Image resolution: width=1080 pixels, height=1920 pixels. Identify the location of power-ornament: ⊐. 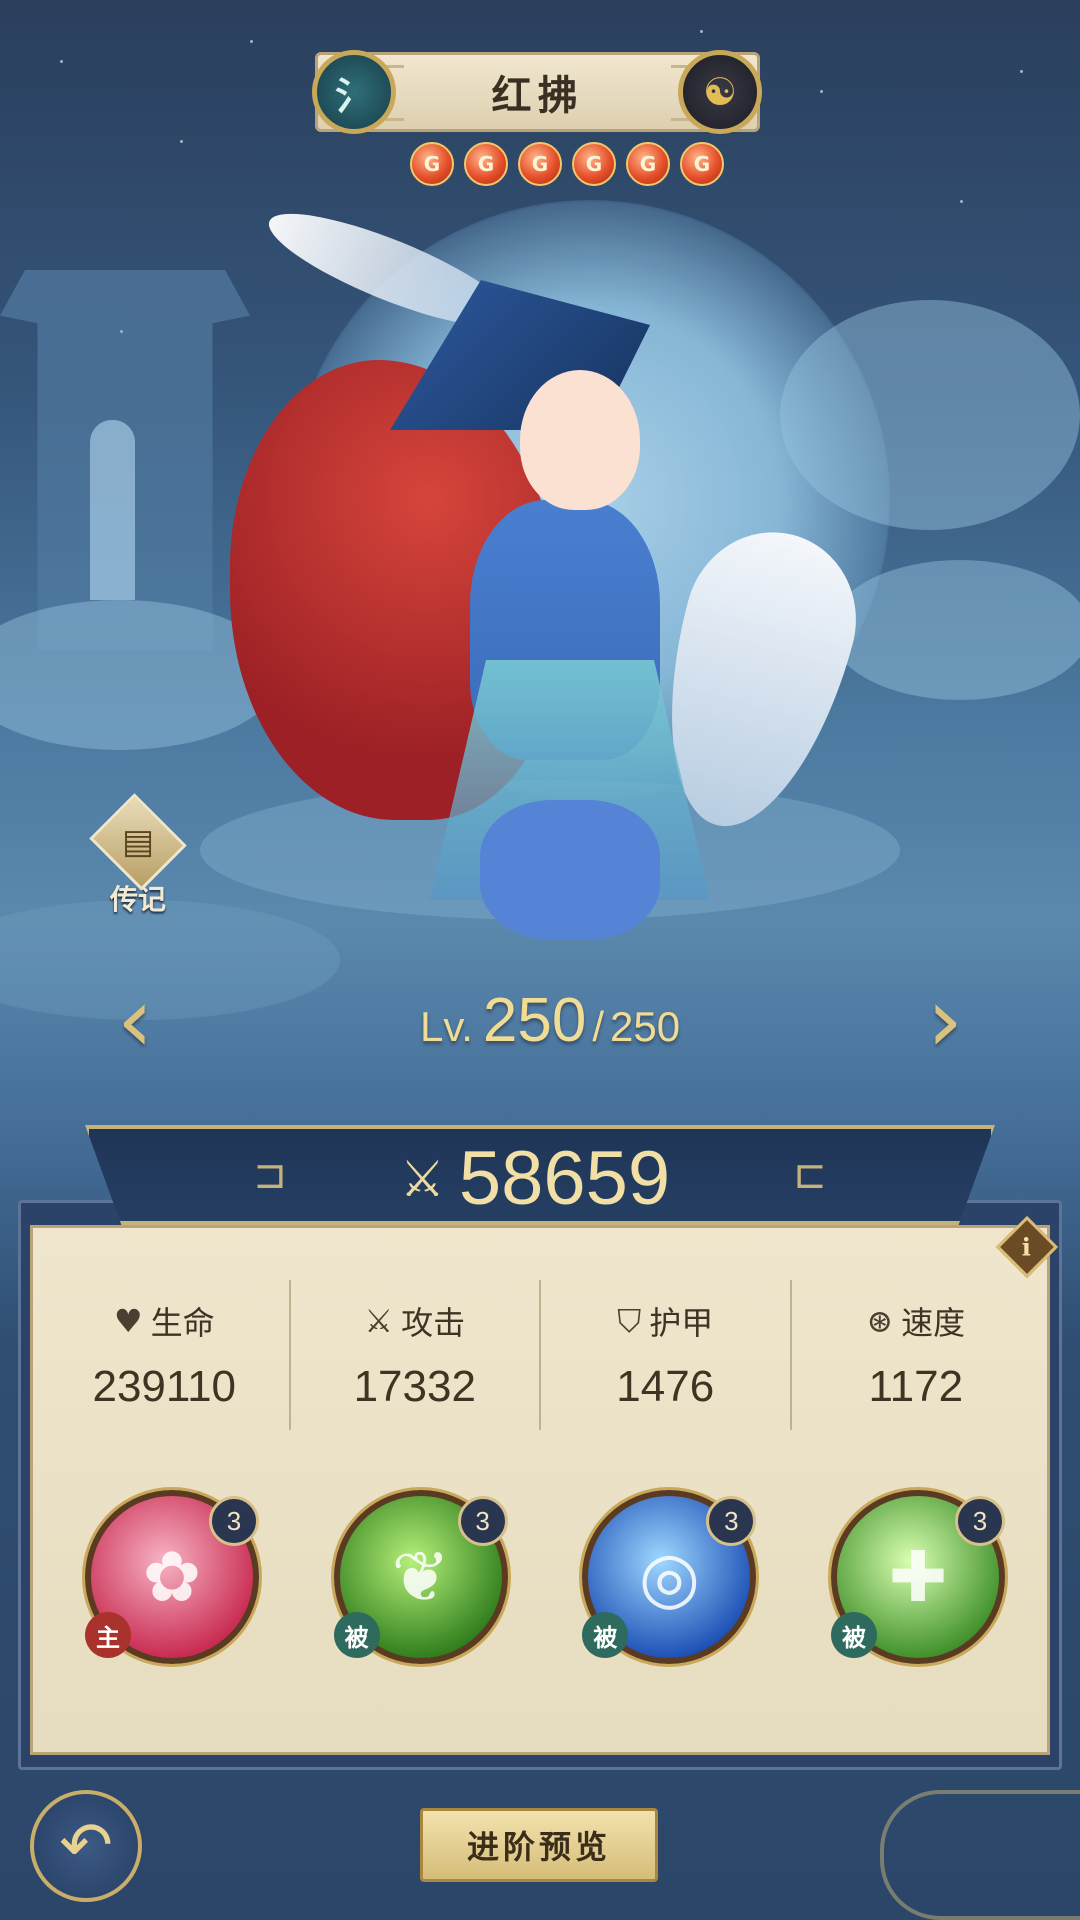
(270, 1175).